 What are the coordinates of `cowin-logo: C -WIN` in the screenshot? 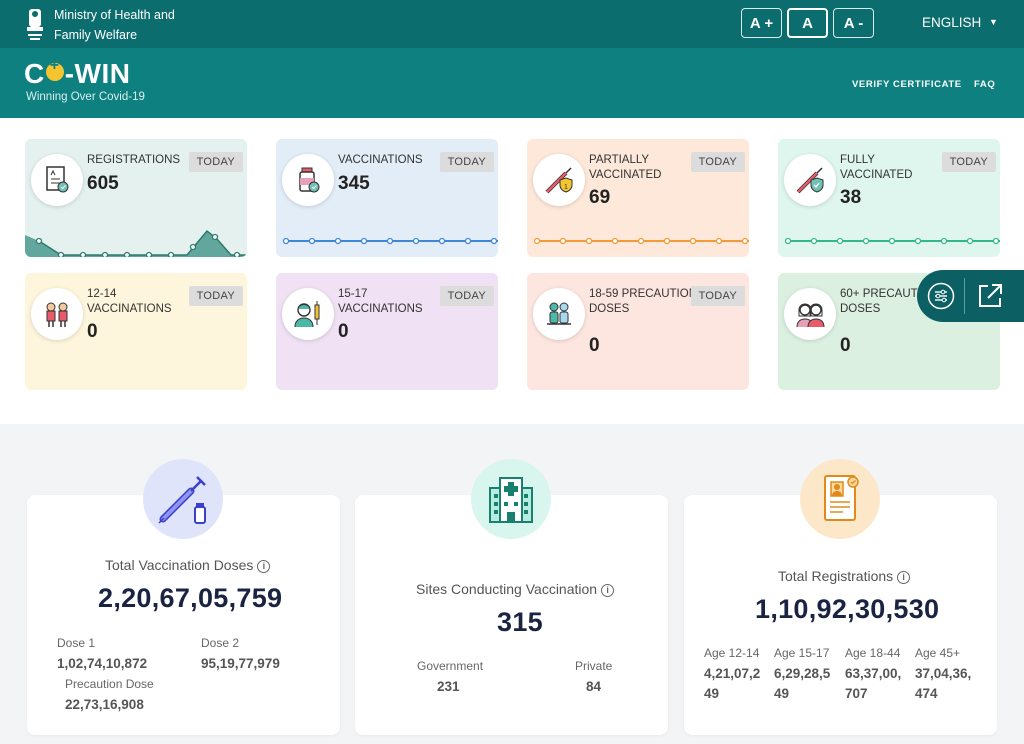 It's located at (77, 73).